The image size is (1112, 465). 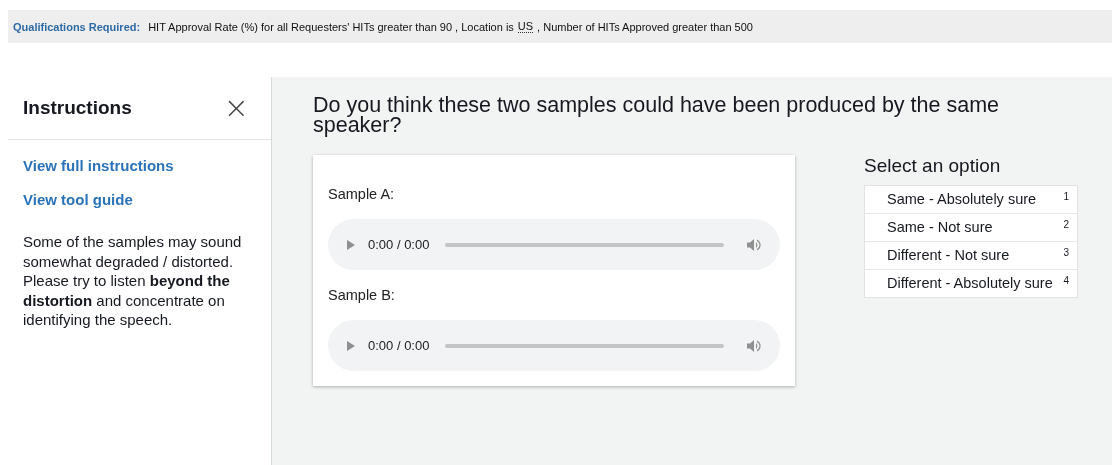 I want to click on option-label: Same - Absolutely sure, so click(x=962, y=199).